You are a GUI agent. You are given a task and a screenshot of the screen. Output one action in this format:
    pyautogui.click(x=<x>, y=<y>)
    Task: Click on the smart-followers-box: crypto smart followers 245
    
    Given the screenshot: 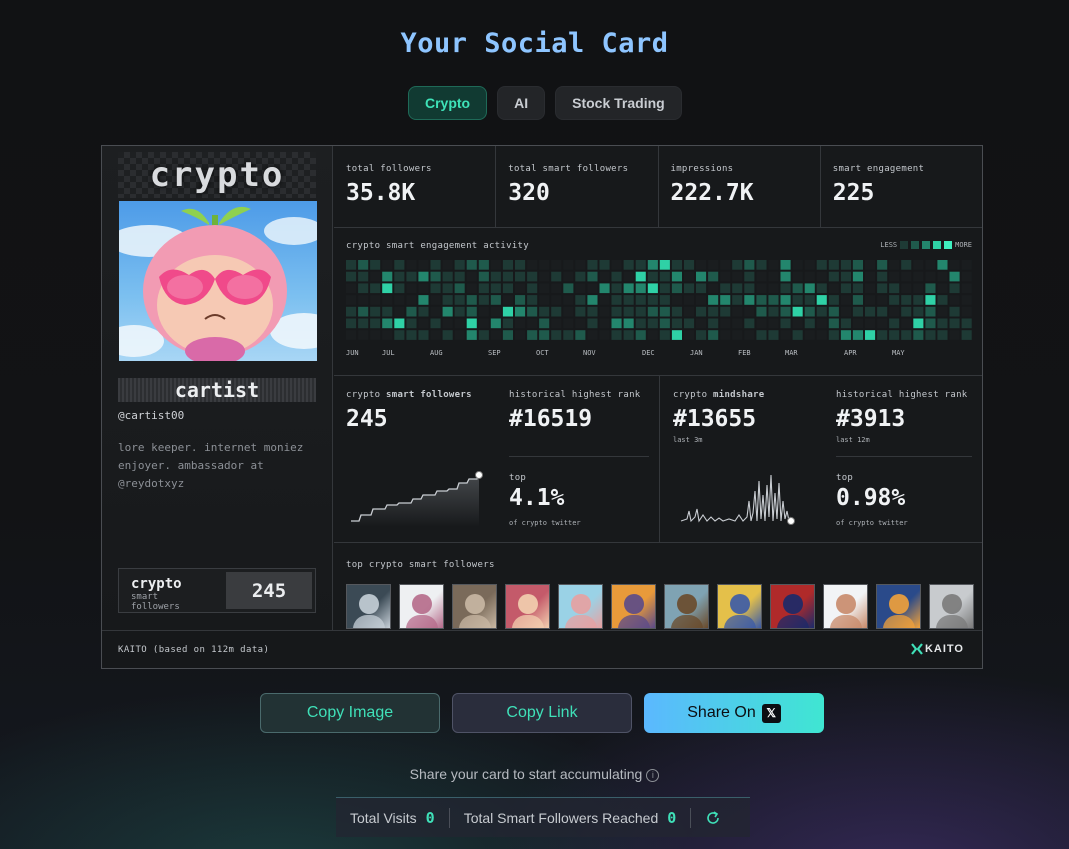 What is the action you would take?
    pyautogui.click(x=217, y=590)
    